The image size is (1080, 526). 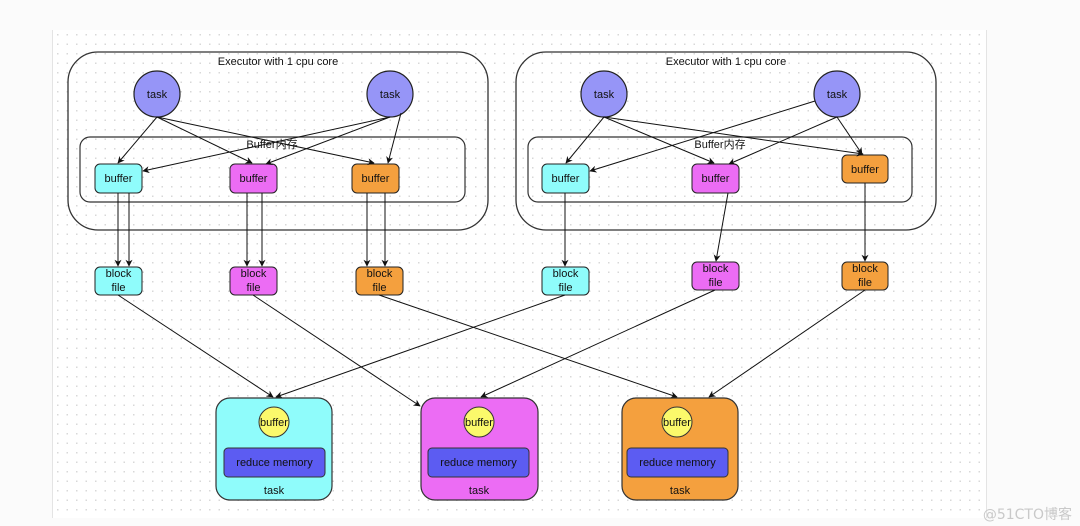 I want to click on buffer-to-blockfile-edges, so click(x=715, y=225).